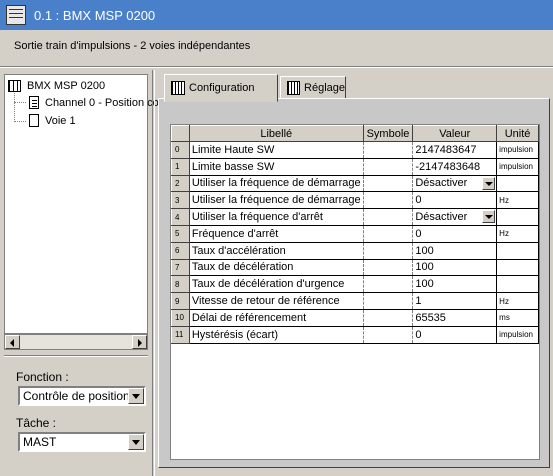 This screenshot has height=476, width=553. I want to click on row-number: 0, so click(180, 150).